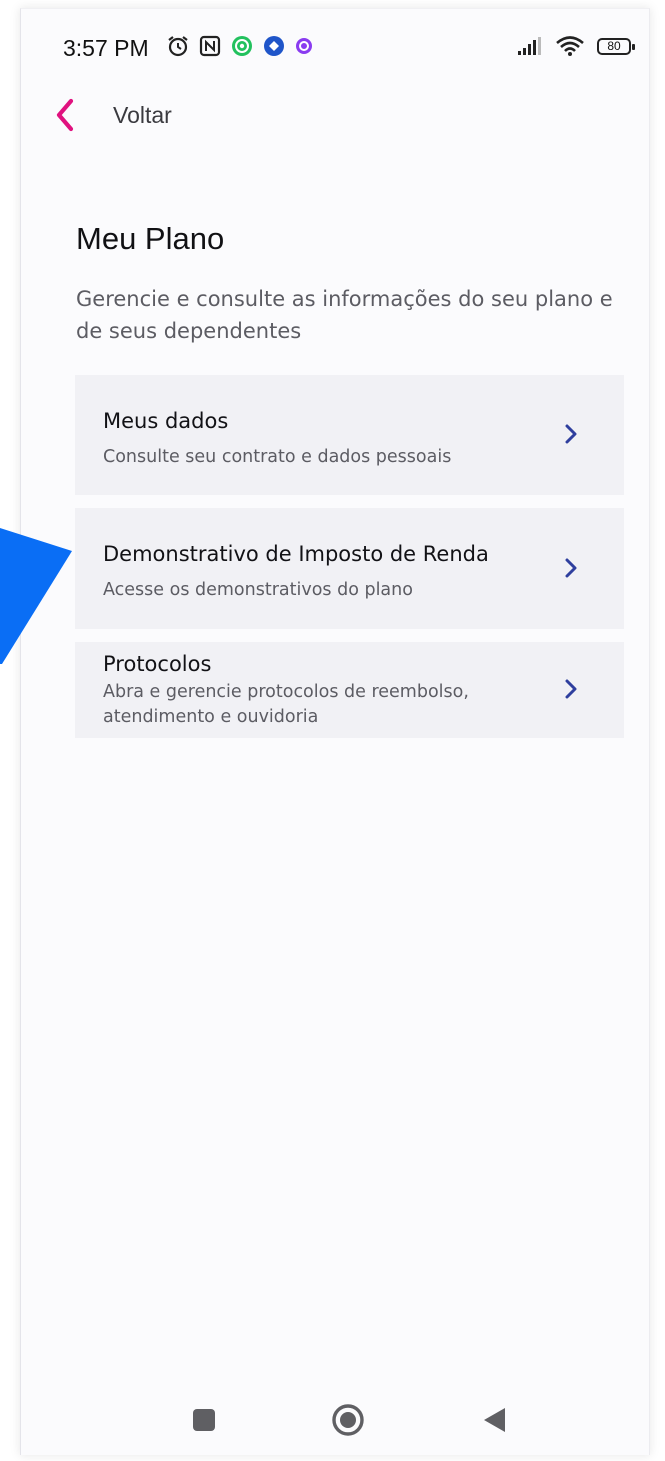  Describe the element at coordinates (112, 115) in the screenshot. I see `back-button: Voltar` at that location.